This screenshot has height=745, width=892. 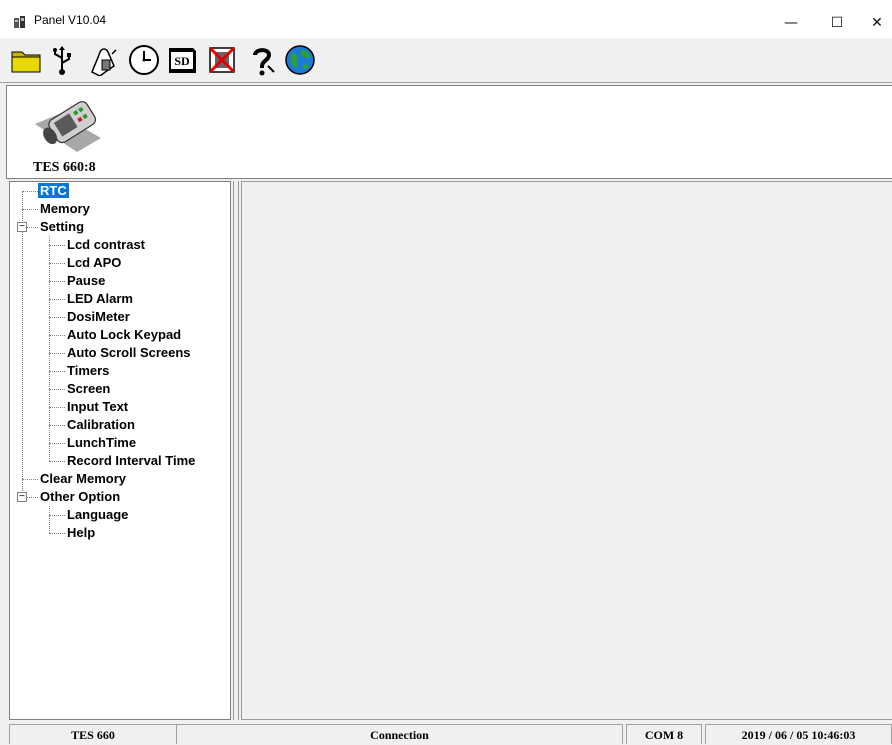 I want to click on clock-button, so click(x=144, y=60).